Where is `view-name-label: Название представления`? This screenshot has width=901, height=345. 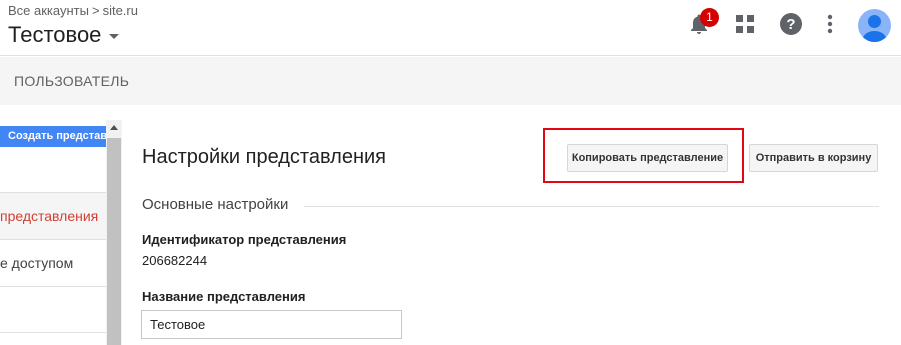 view-name-label: Название представления is located at coordinates (224, 296).